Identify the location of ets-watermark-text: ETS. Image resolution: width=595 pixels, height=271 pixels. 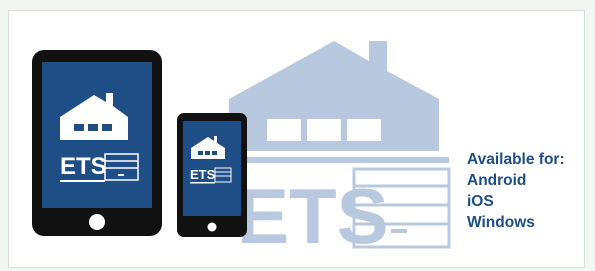
(313, 216).